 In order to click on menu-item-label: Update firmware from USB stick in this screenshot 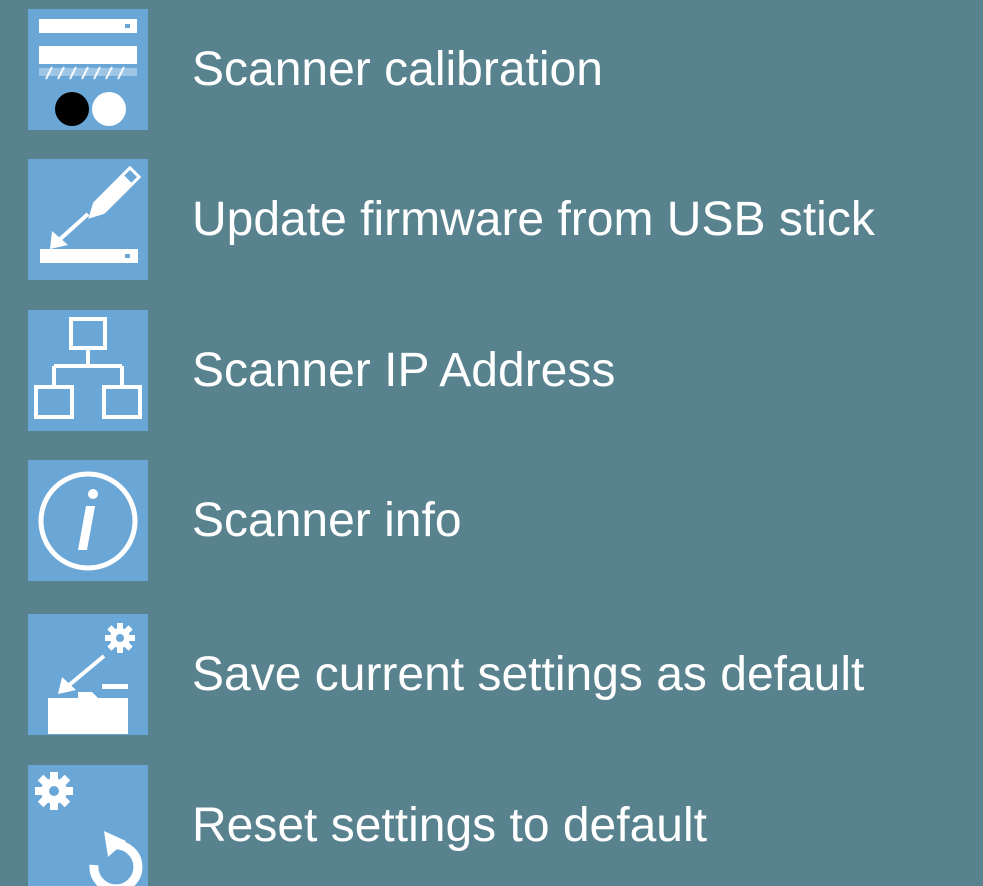, I will do `click(533, 219)`.